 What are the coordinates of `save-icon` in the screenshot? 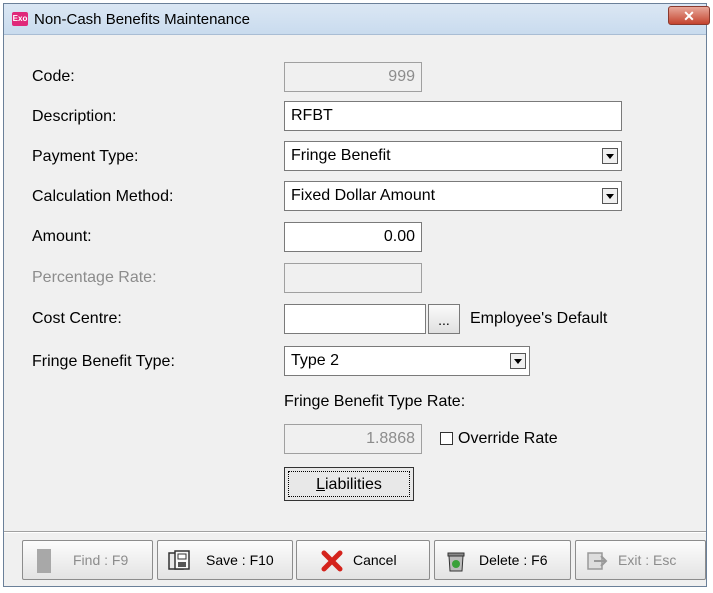 It's located at (179, 560).